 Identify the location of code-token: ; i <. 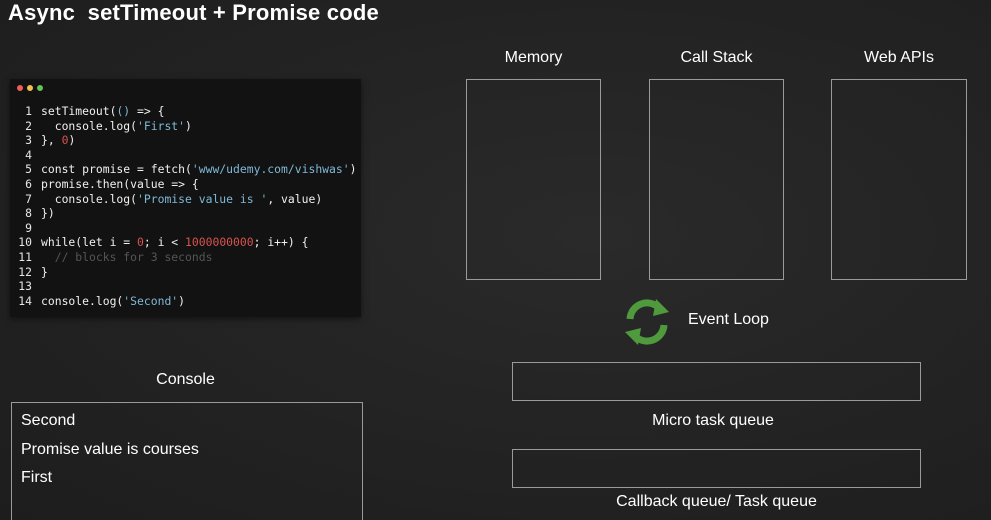
(164, 242).